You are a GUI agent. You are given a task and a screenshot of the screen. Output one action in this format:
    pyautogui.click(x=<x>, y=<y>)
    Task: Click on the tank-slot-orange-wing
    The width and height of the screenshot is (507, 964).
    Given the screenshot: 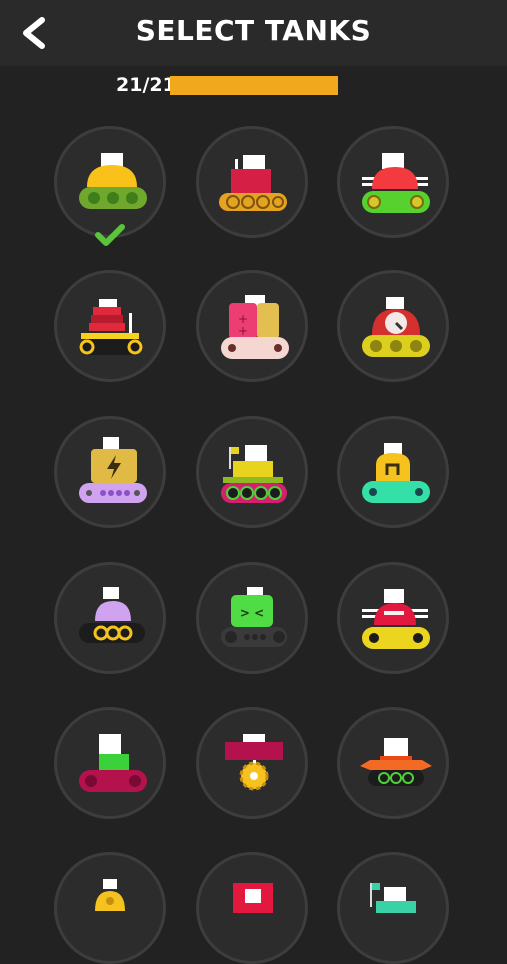 What is the action you would take?
    pyautogui.click(x=393, y=763)
    